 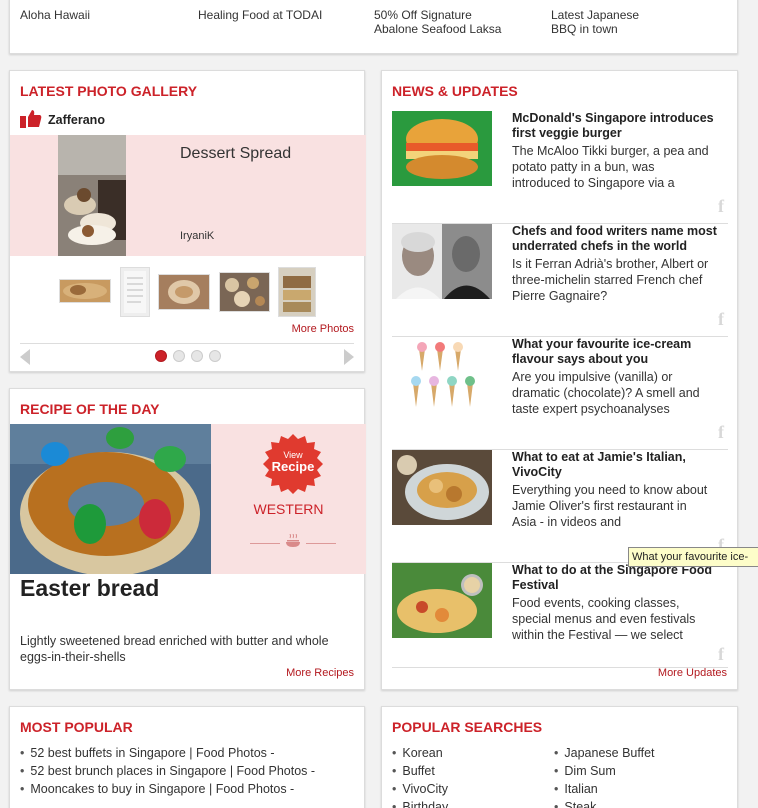 What do you see at coordinates (110, 499) in the screenshot?
I see `recipe-photo` at bounding box center [110, 499].